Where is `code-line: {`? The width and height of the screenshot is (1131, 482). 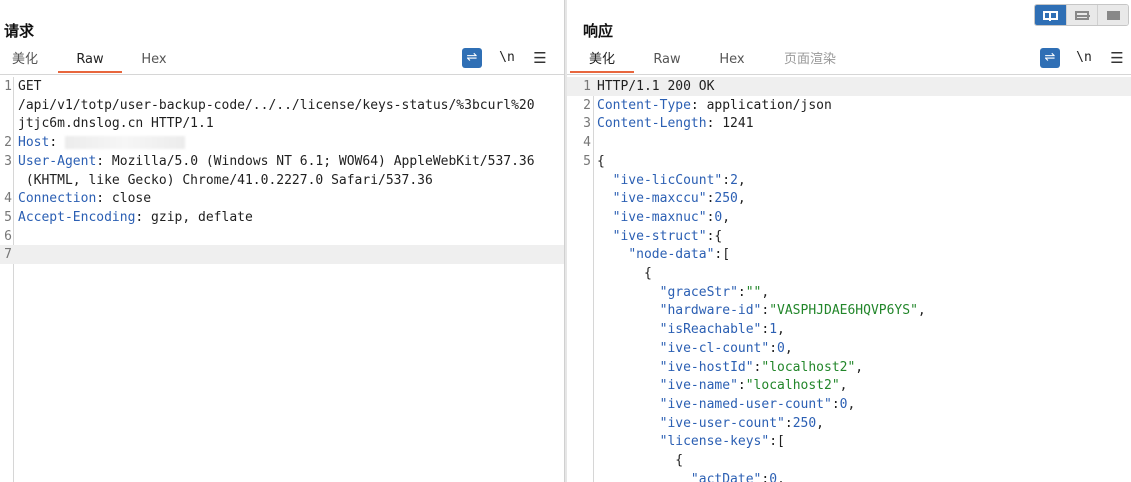 code-line: { is located at coordinates (849, 273).